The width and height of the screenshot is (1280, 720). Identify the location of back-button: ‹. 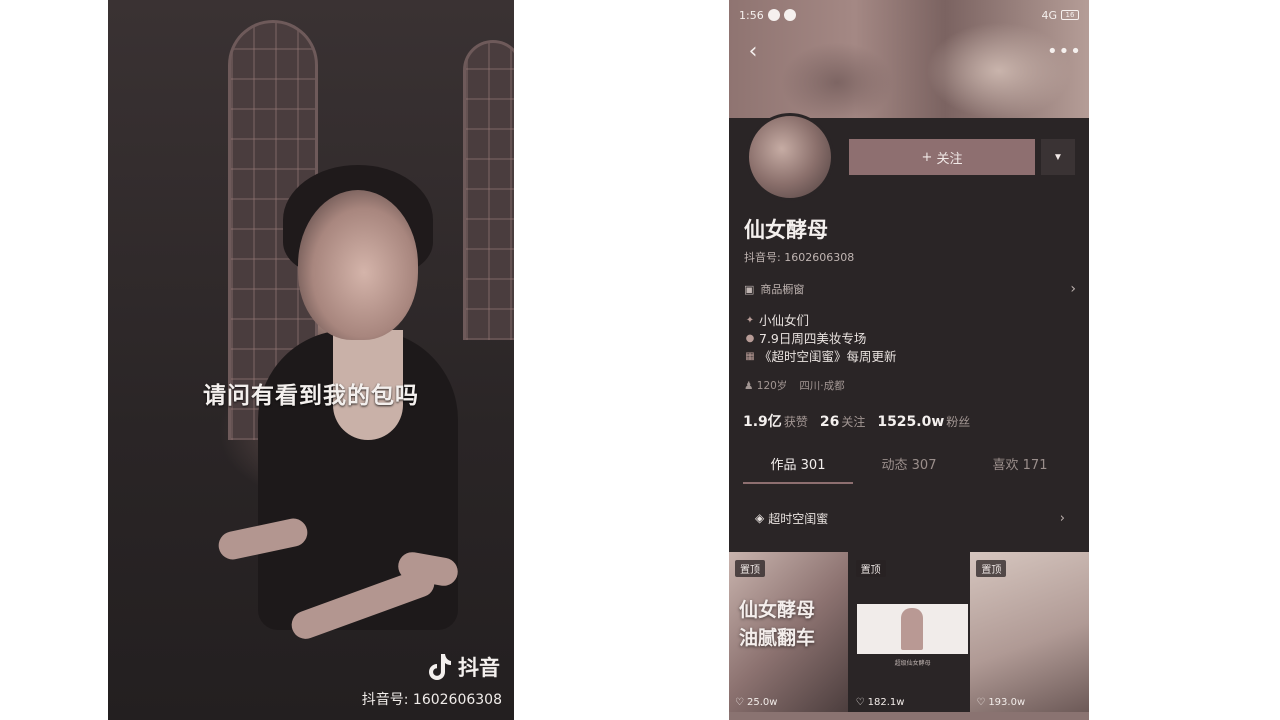
(753, 52).